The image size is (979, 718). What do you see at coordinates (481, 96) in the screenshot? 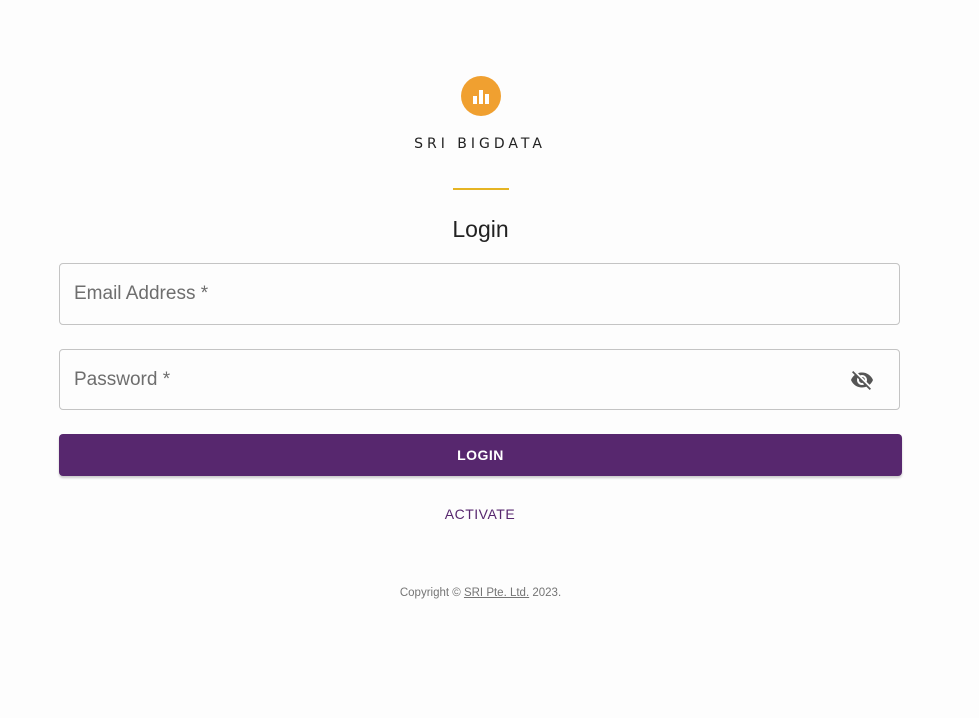
I see `bar-chart-icon` at bounding box center [481, 96].